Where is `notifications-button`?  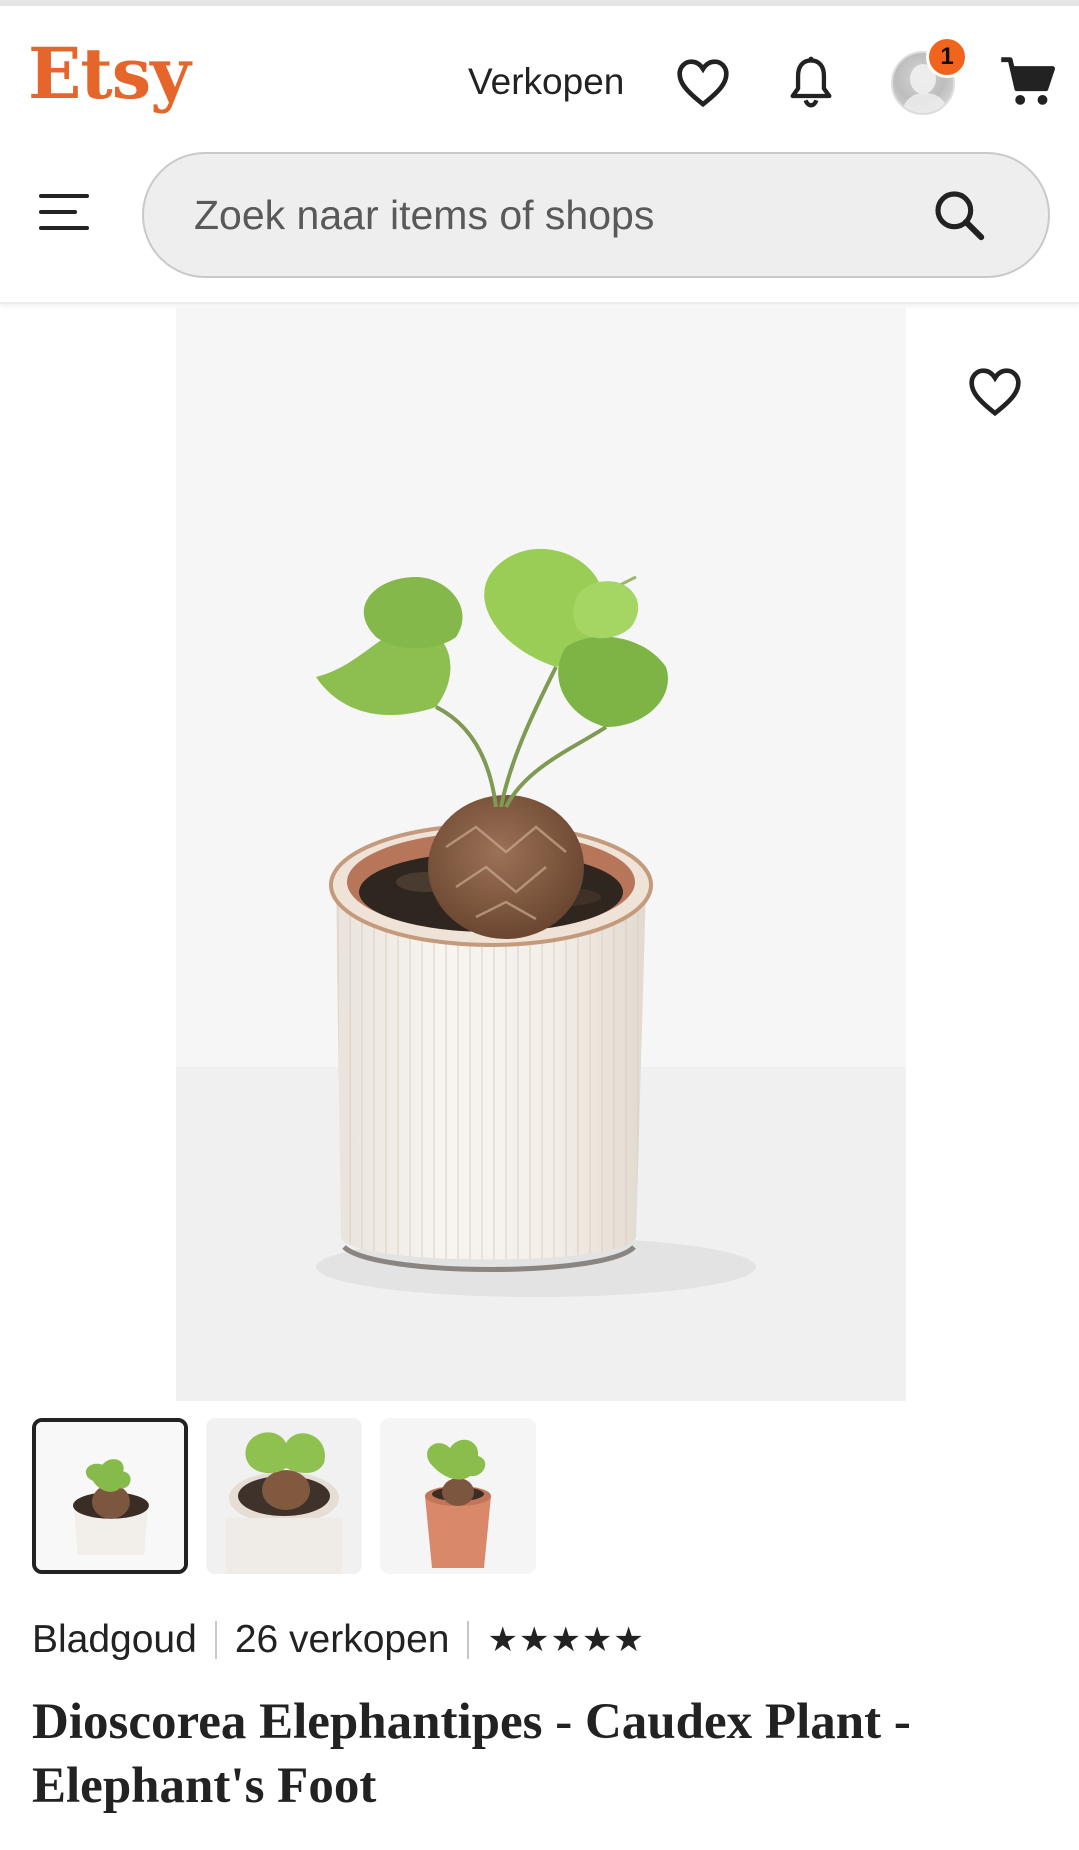 notifications-button is located at coordinates (811, 82).